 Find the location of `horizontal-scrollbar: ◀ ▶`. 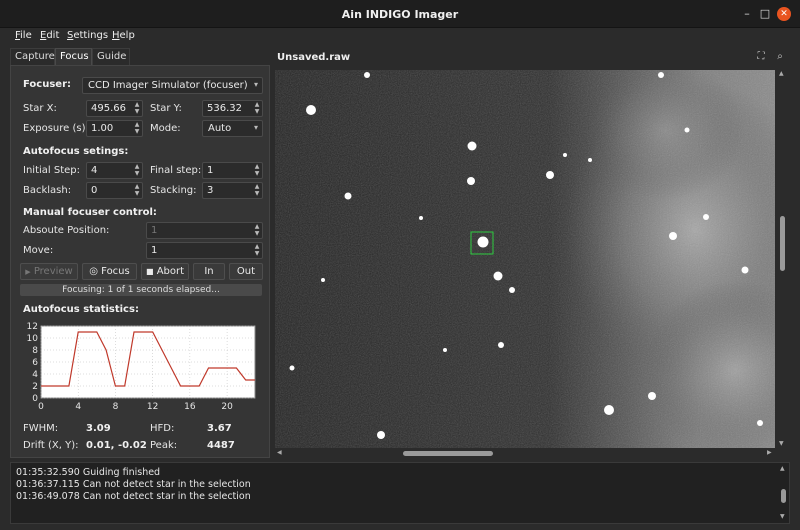

horizontal-scrollbar: ◀ ▶ is located at coordinates (525, 453).